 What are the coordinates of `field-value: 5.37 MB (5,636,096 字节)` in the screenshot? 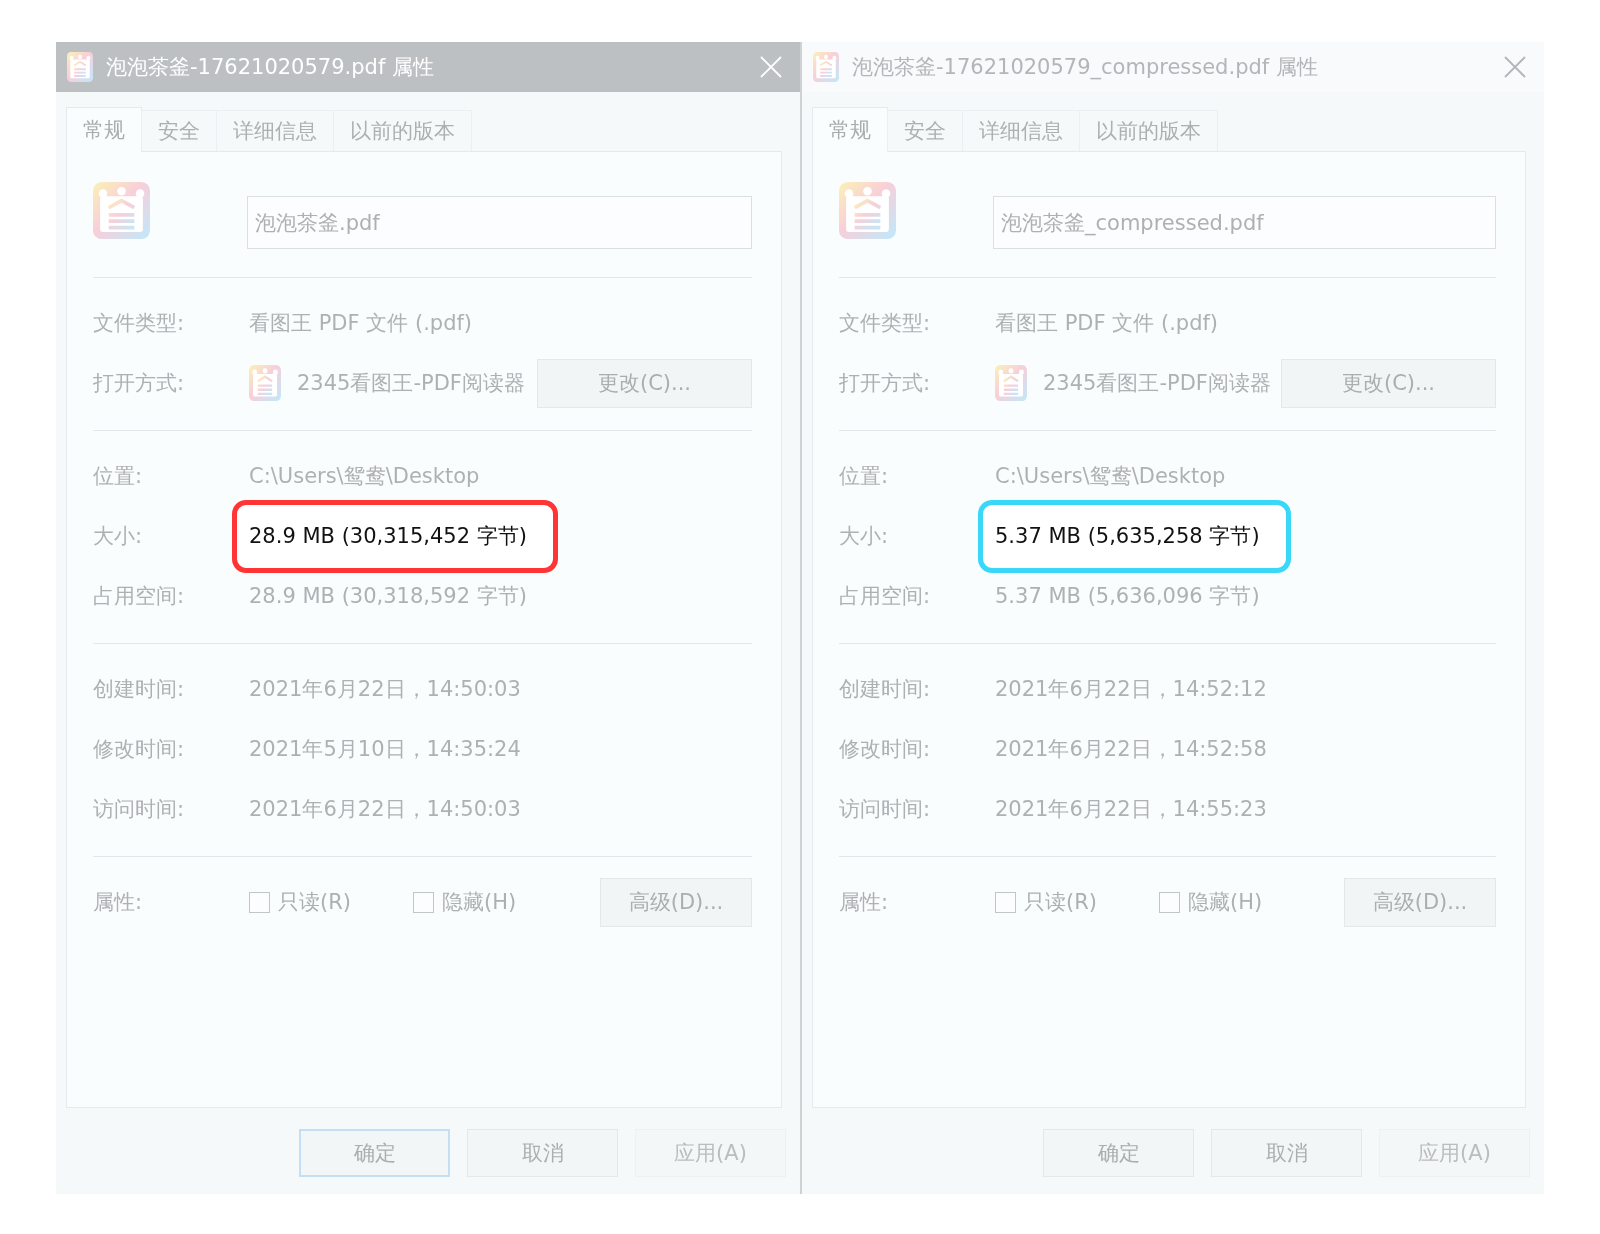 It's located at (1127, 596).